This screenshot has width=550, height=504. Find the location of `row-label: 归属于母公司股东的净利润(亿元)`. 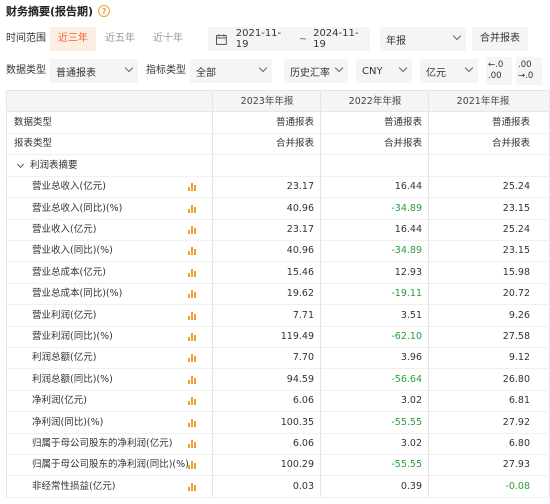

row-label: 归属于母公司股东的净利润(亿元) is located at coordinates (102, 443).